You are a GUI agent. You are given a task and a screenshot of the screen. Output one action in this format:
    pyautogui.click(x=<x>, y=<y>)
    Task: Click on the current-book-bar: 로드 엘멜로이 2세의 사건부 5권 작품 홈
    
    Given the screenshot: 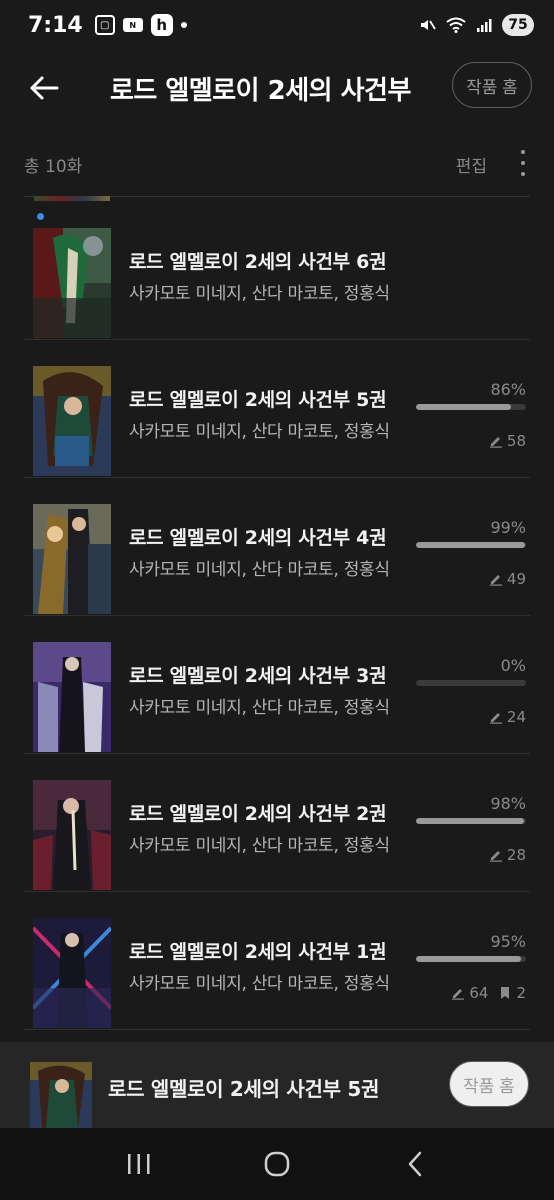 What is the action you would take?
    pyautogui.click(x=277, y=1085)
    